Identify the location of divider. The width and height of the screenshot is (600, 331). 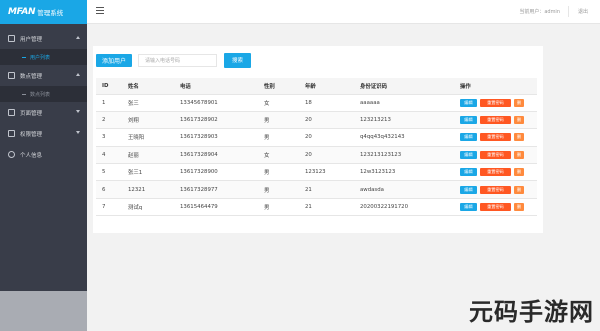
(568, 11).